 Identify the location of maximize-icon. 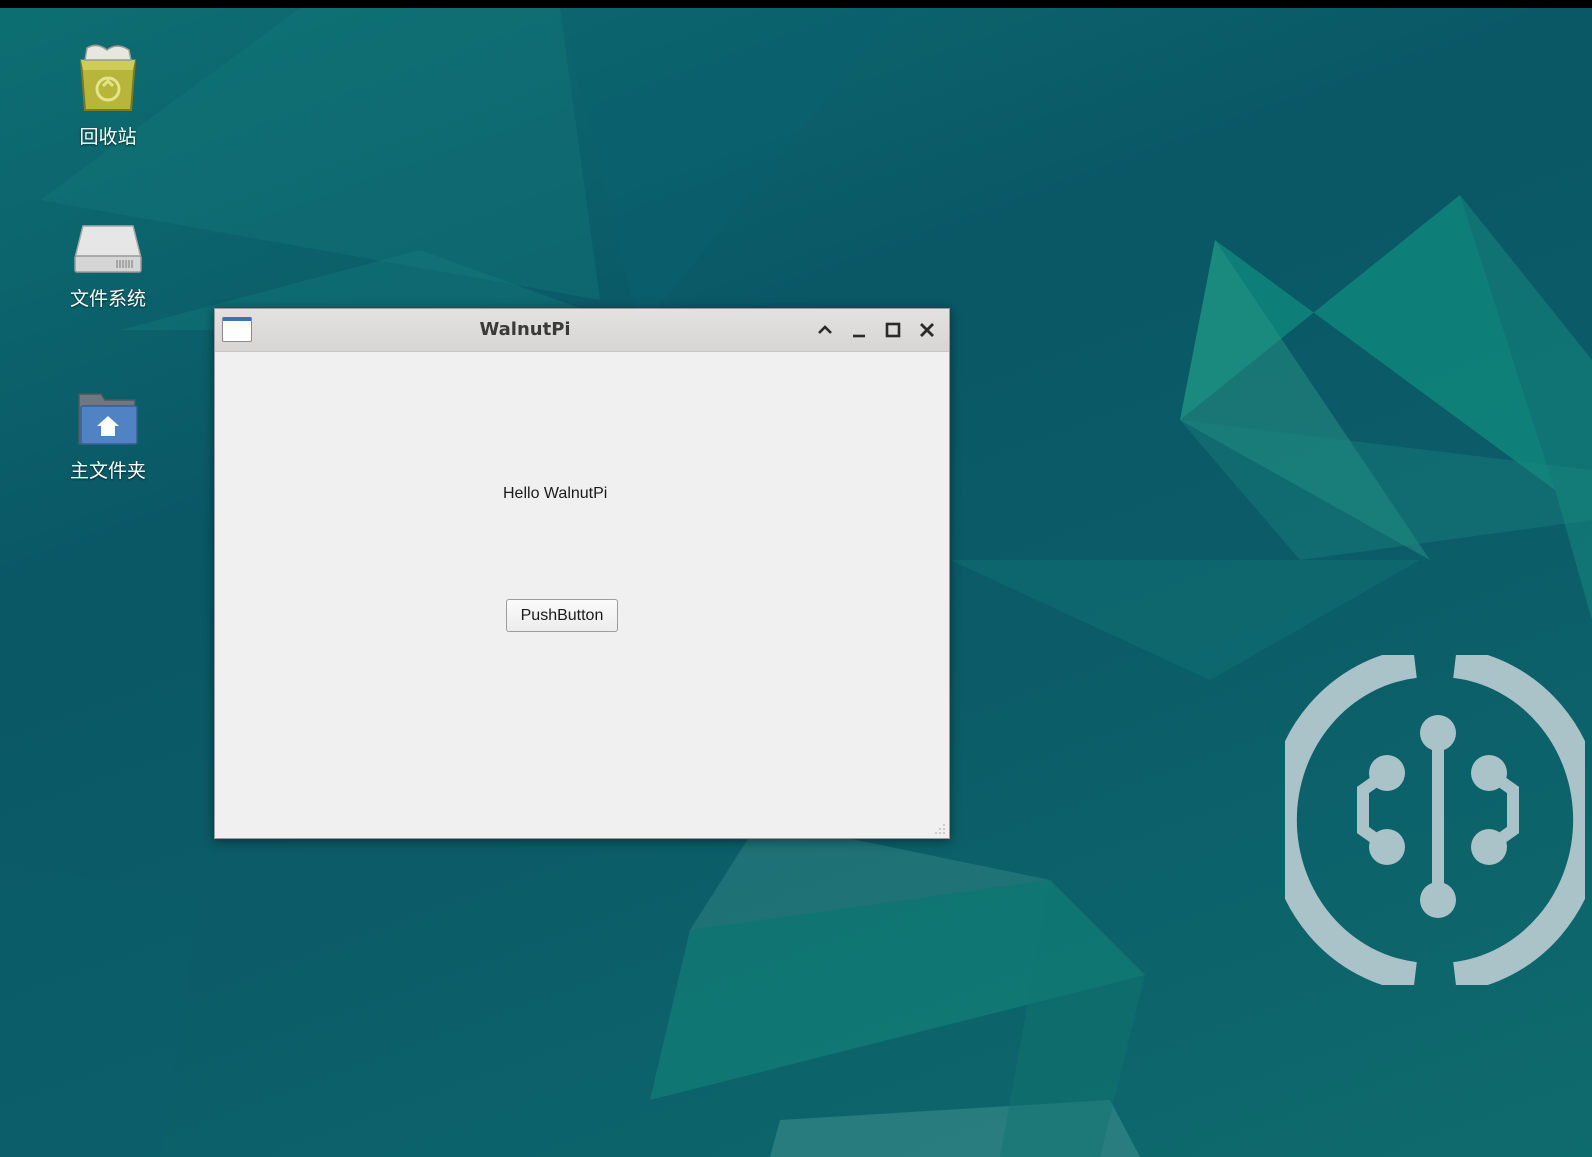
(893, 330).